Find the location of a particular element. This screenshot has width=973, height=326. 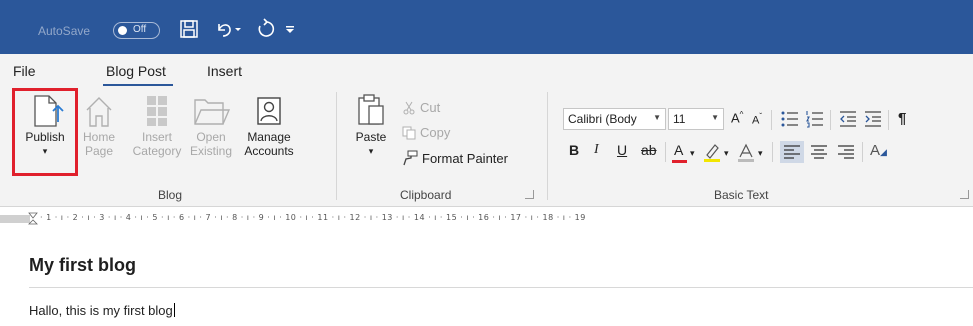

grow-font-button: A^ is located at coordinates (737, 117).